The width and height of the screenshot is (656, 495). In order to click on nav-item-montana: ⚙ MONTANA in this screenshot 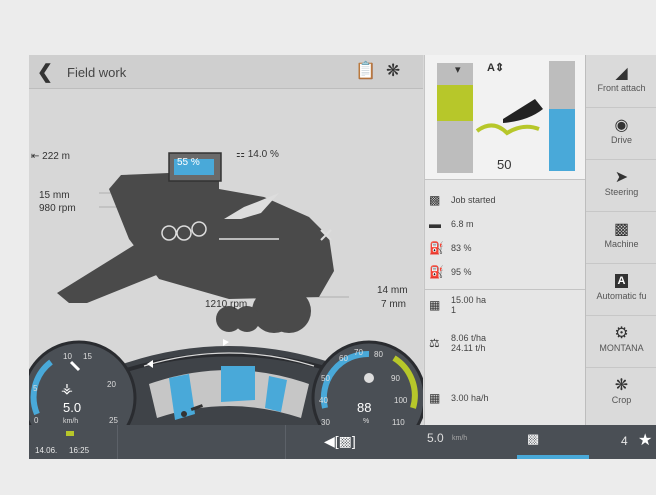, I will do `click(621, 341)`.